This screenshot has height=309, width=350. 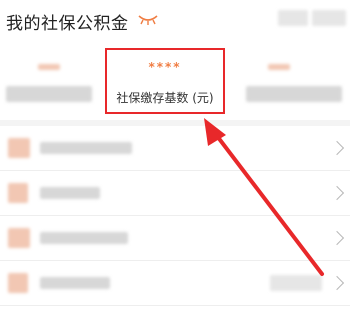 I want to click on contribution-base-highlight: **** 社保缴存基数 (元), so click(x=165, y=81).